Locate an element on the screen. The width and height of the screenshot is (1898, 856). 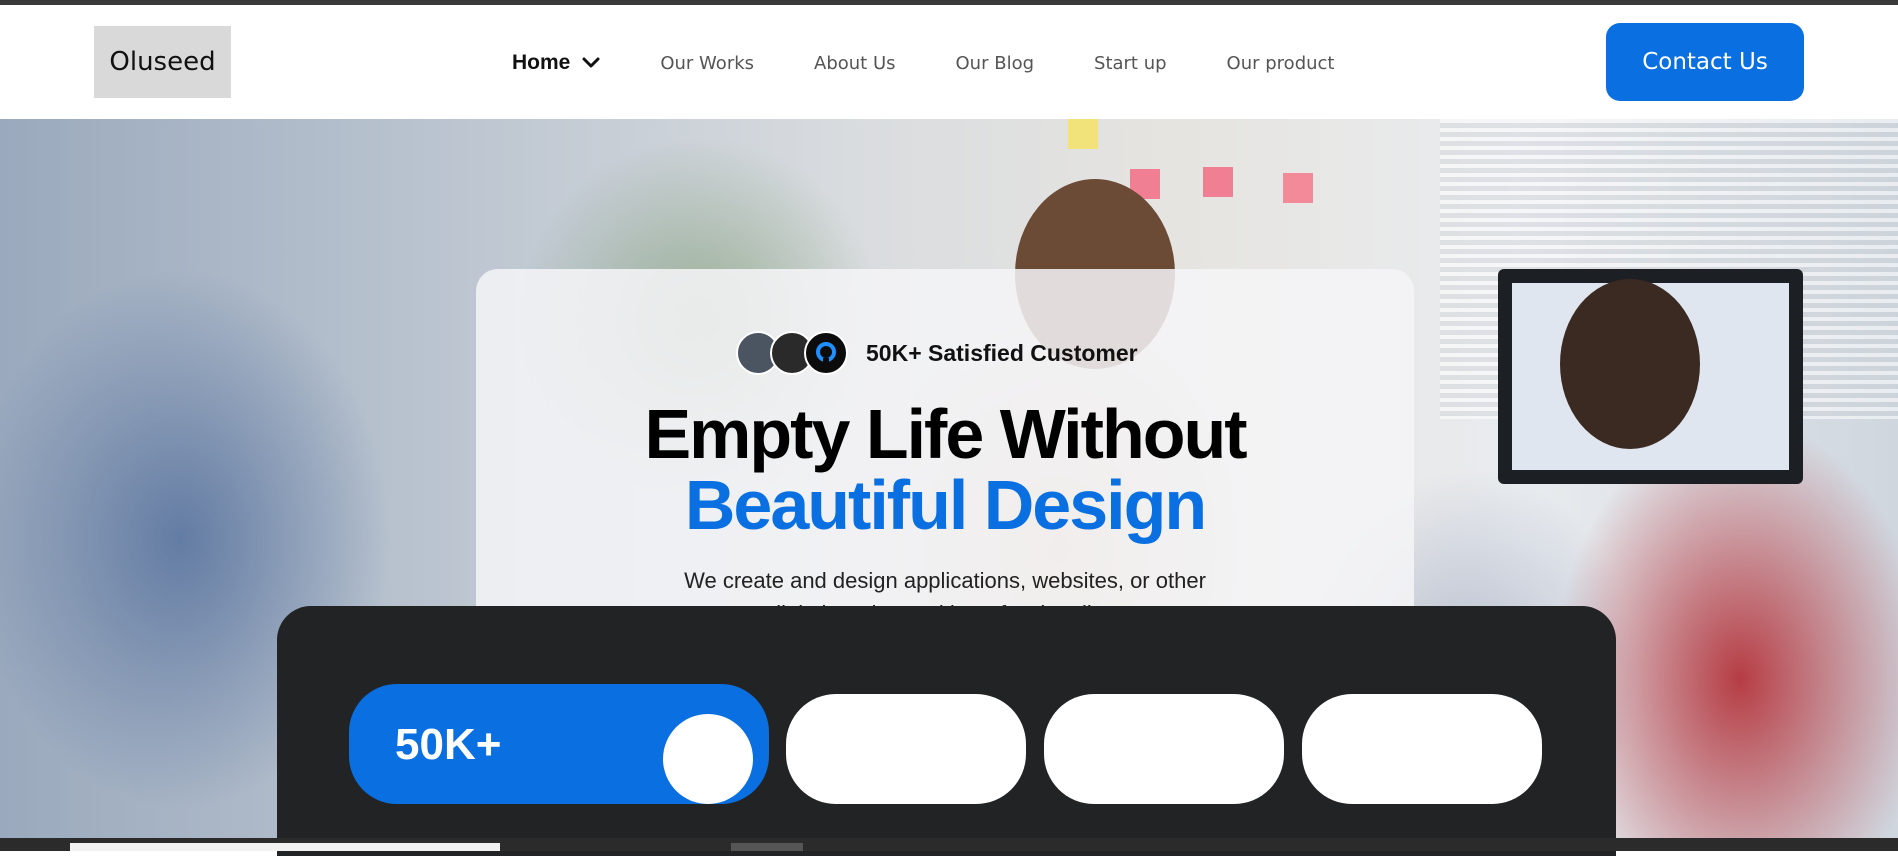
chevron-down-icon is located at coordinates (591, 63).